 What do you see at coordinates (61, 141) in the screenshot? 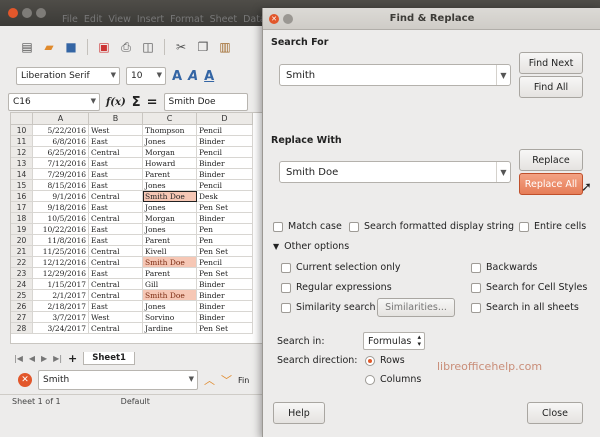
I see `table-cell: 6/8/2016` at bounding box center [61, 141].